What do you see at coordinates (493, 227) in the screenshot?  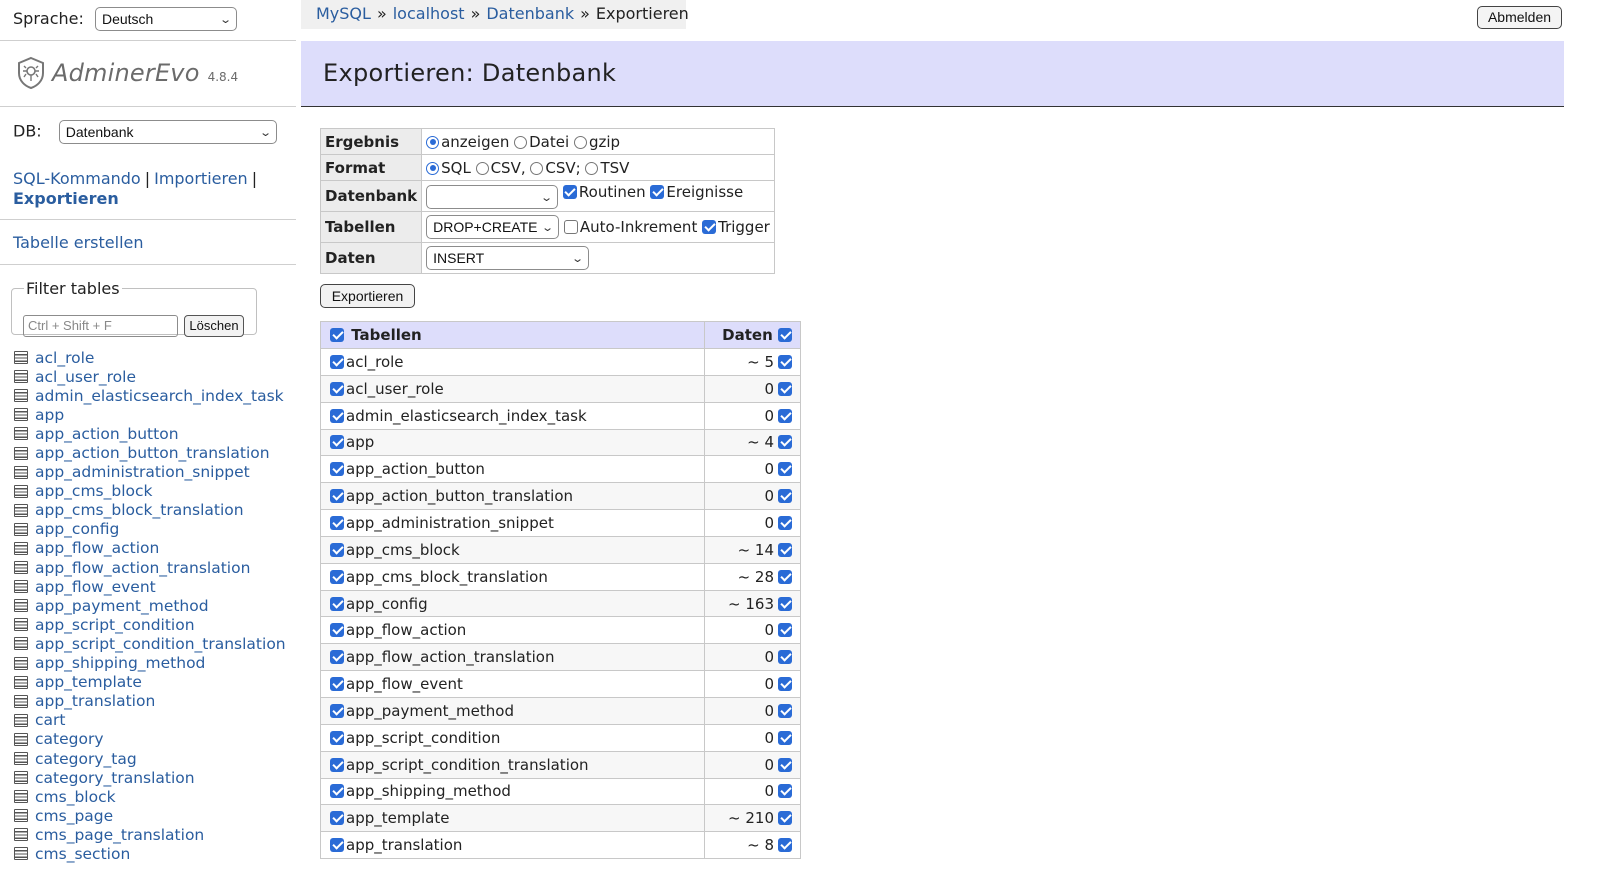 I see `tabellen-select: DROP+CREATE ⌄` at bounding box center [493, 227].